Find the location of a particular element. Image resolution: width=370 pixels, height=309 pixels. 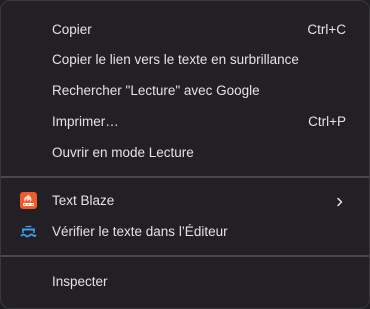

text-blaze-icon is located at coordinates (28, 200).